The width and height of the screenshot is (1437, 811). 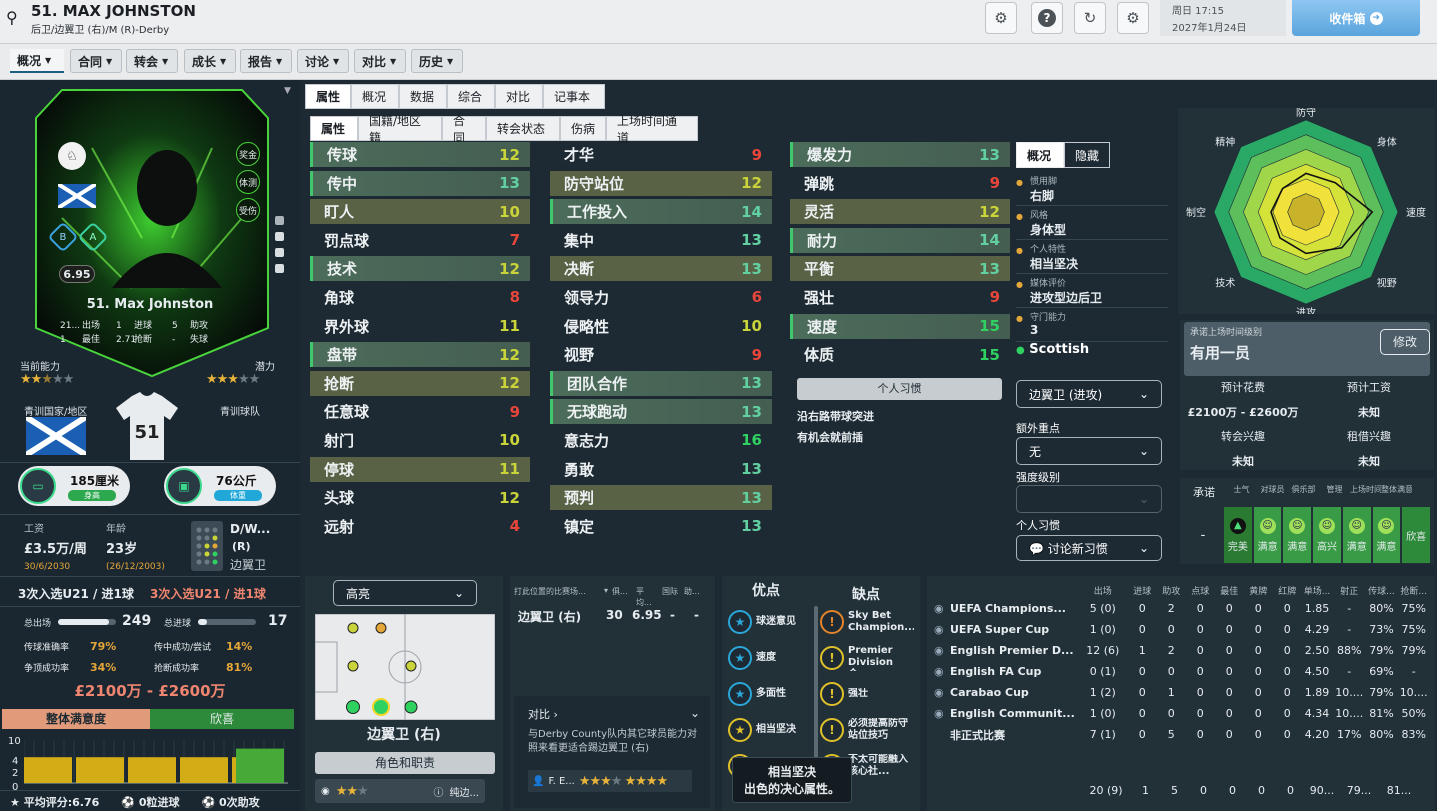 I want to click on tab-contract: 合同 ▼, so click(x=96, y=61).